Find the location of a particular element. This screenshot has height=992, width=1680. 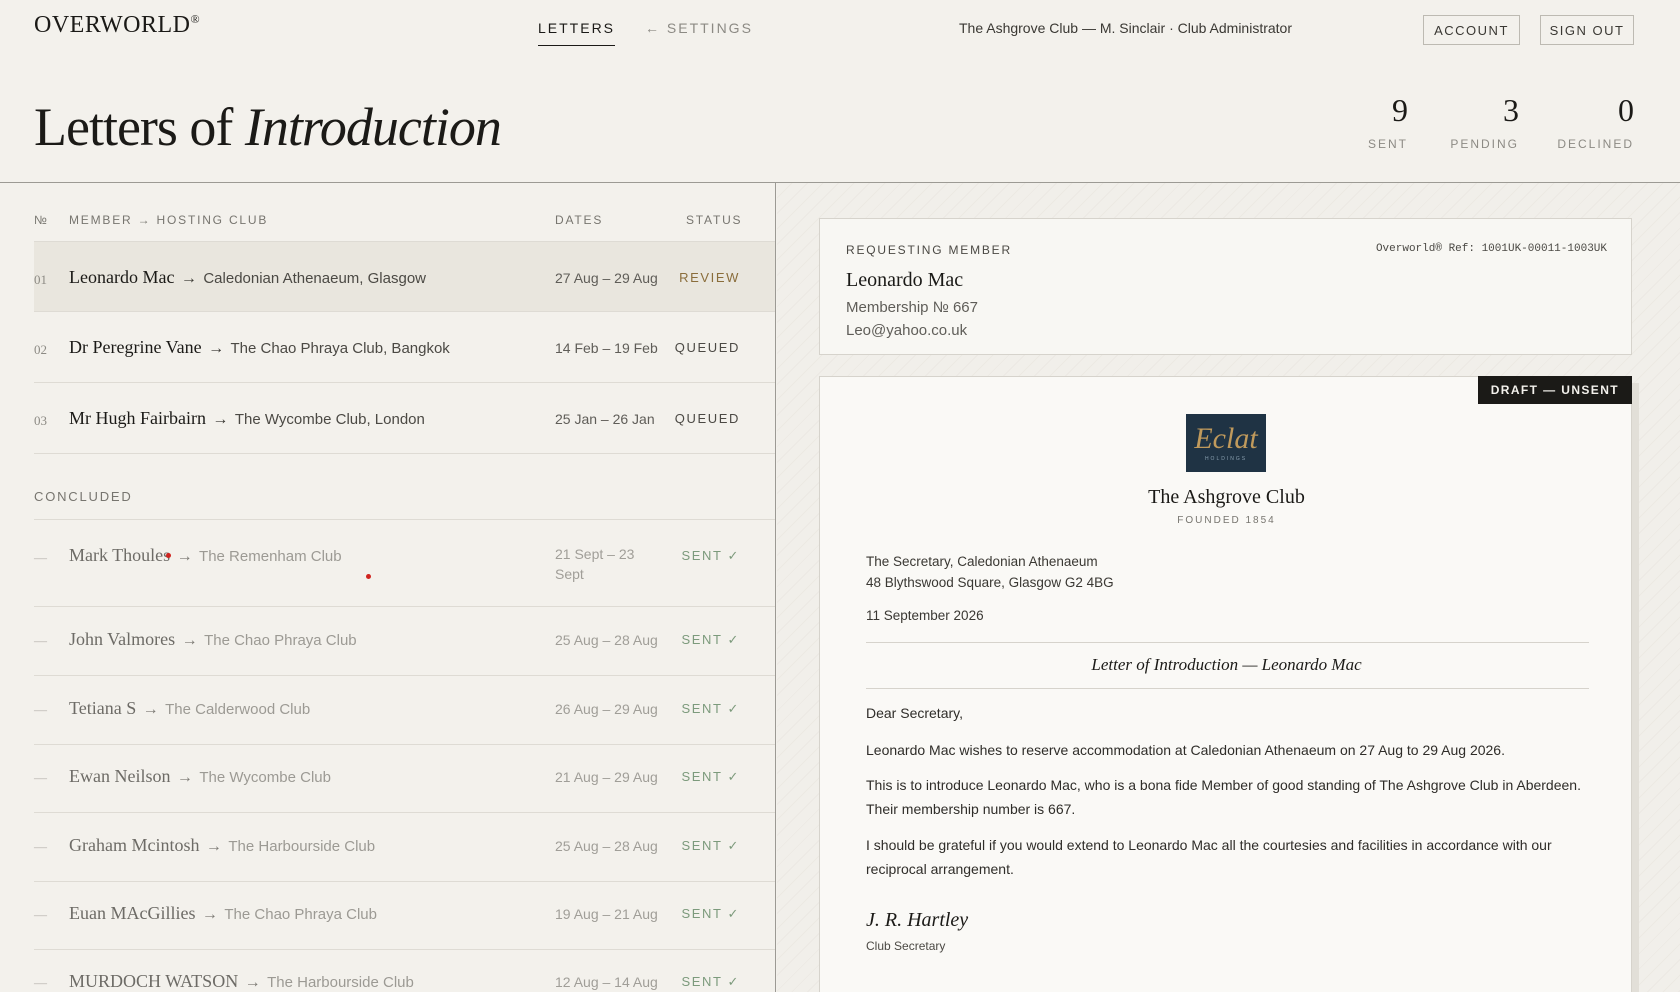

stat-declined-value: 0 is located at coordinates (1626, 110).